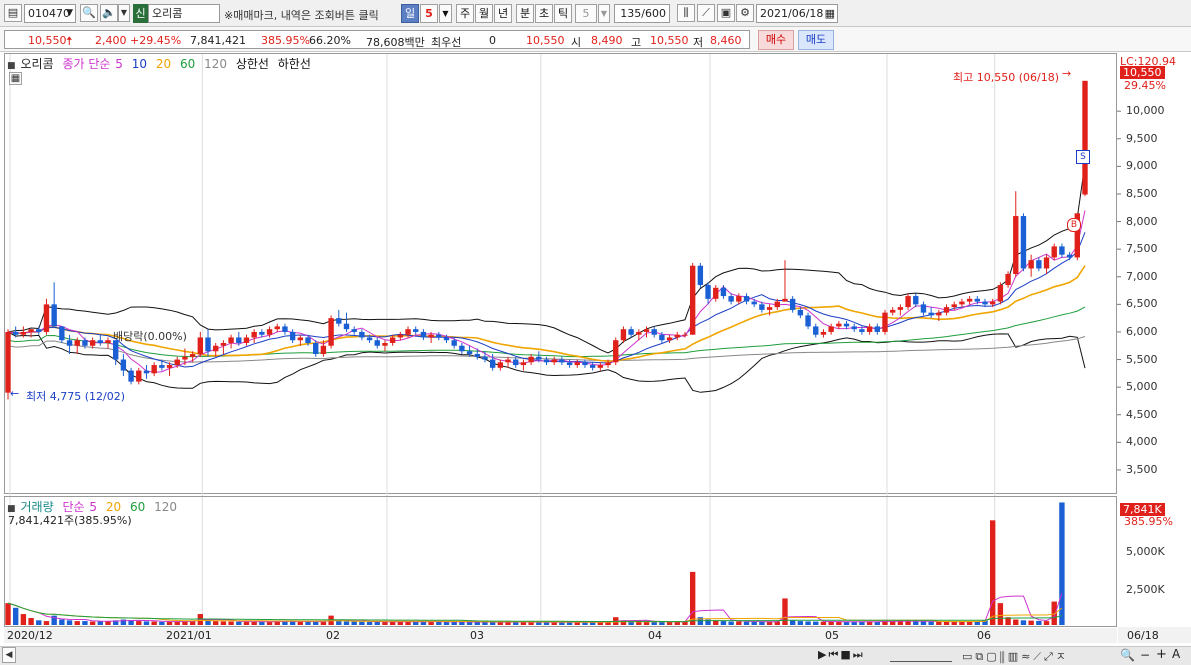 This screenshot has height=665, width=1191. I want to click on volume-tick: 5,000K, so click(1145, 551).